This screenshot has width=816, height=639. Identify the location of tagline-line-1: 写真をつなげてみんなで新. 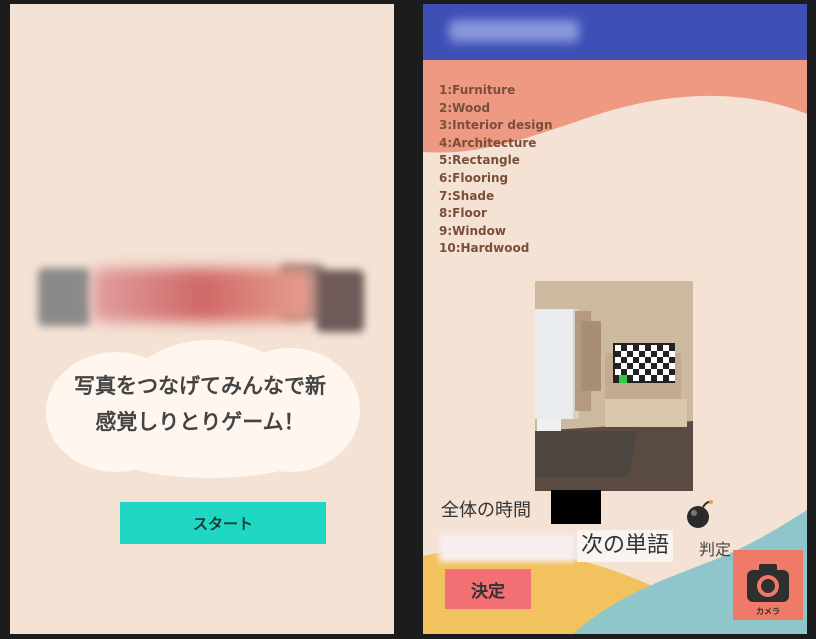
(200, 386).